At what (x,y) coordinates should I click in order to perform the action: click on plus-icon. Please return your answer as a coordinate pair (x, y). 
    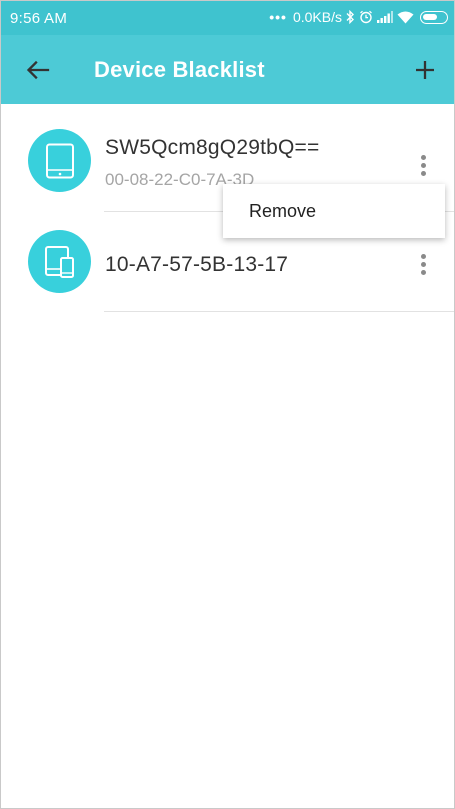
    Looking at the image, I should click on (425, 70).